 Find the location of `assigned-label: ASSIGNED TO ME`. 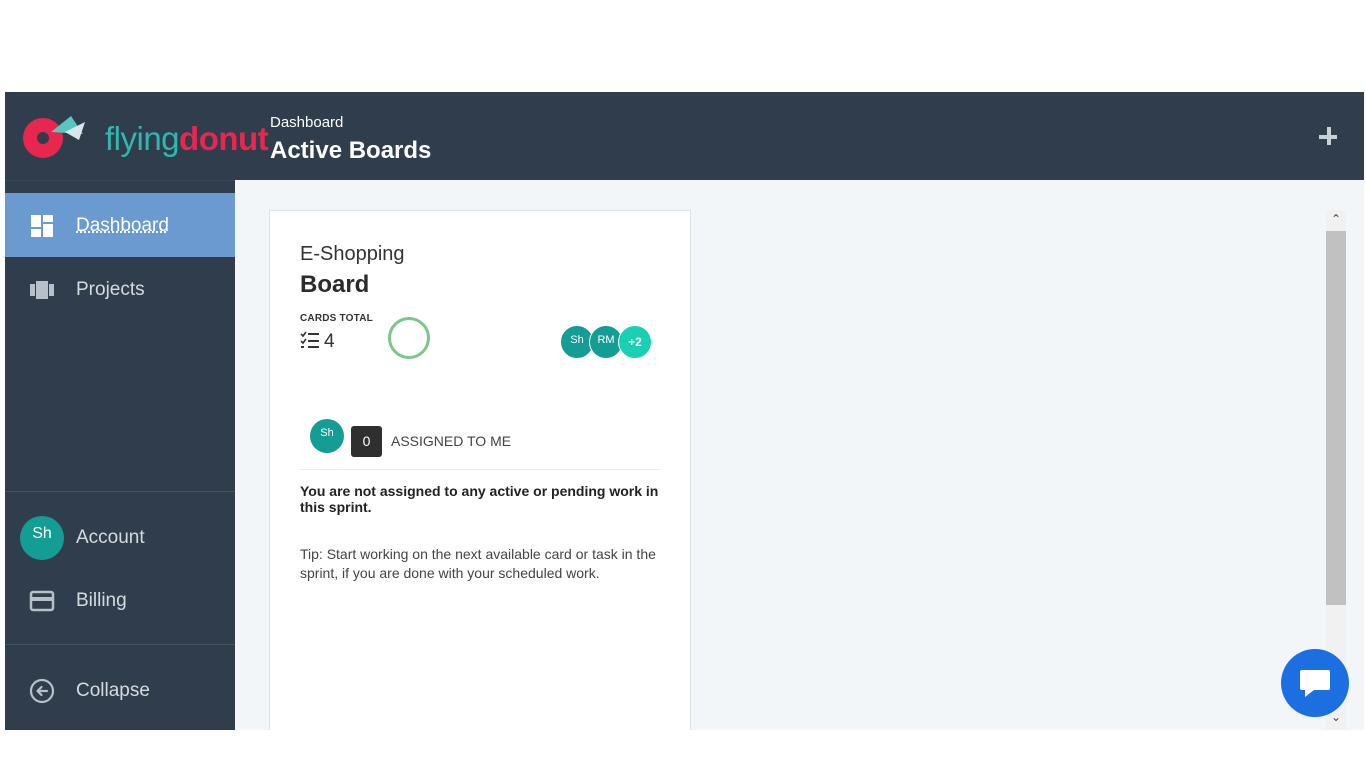

assigned-label: ASSIGNED TO ME is located at coordinates (451, 441).